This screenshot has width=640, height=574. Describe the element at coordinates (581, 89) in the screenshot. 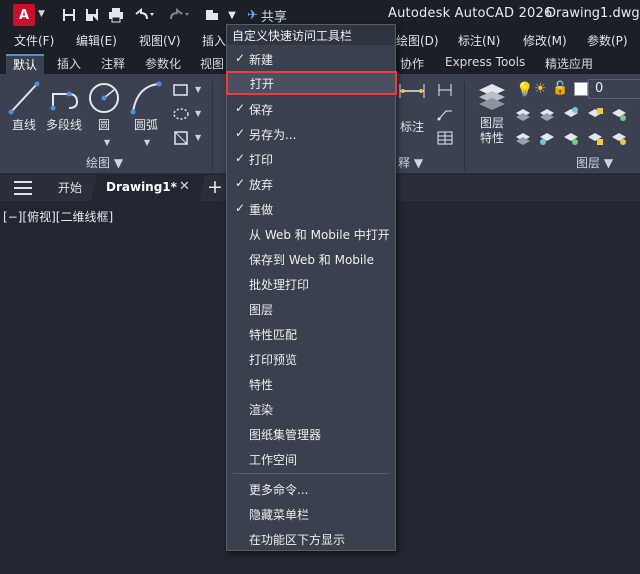

I see `layer-color-swatch` at that location.